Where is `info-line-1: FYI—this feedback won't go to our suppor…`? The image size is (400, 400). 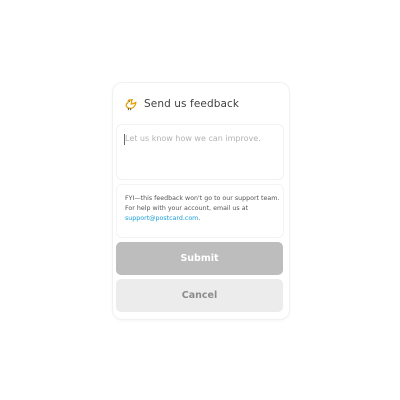 info-line-1: FYI—this feedback won't go to our suppor… is located at coordinates (202, 198).